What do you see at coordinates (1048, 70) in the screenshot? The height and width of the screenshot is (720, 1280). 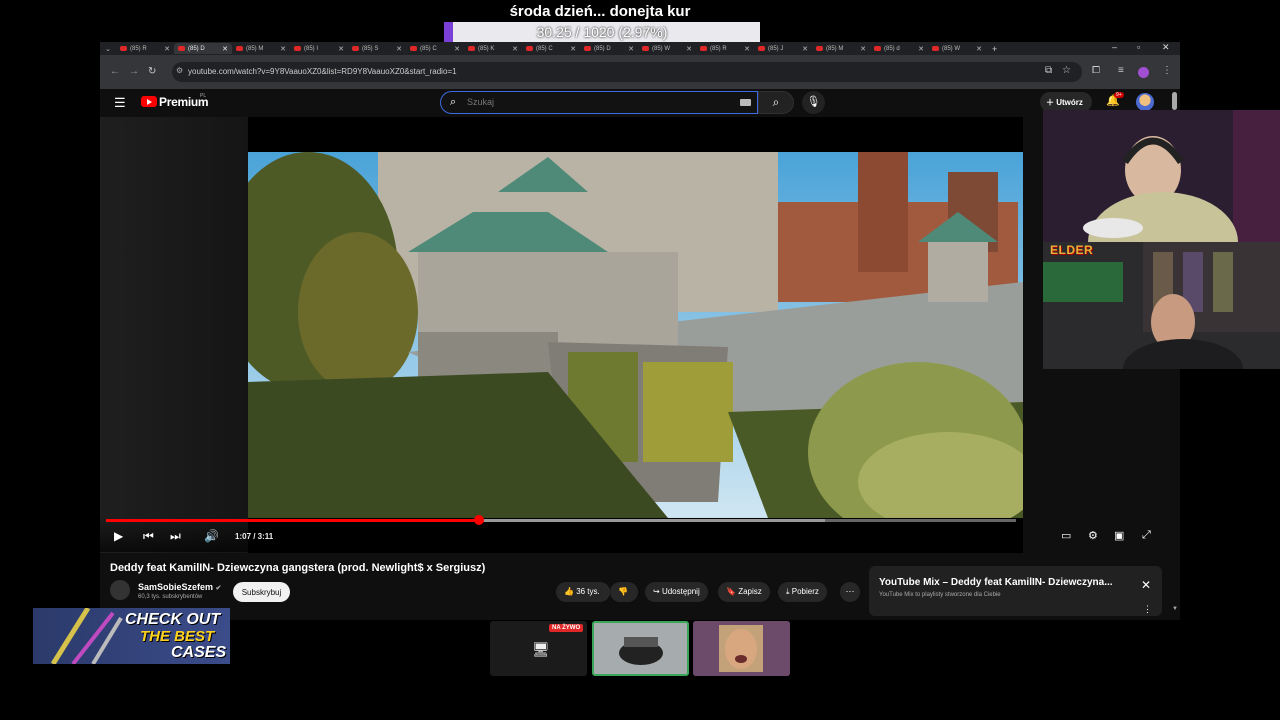 I see `install-app-icon: ⧉` at bounding box center [1048, 70].